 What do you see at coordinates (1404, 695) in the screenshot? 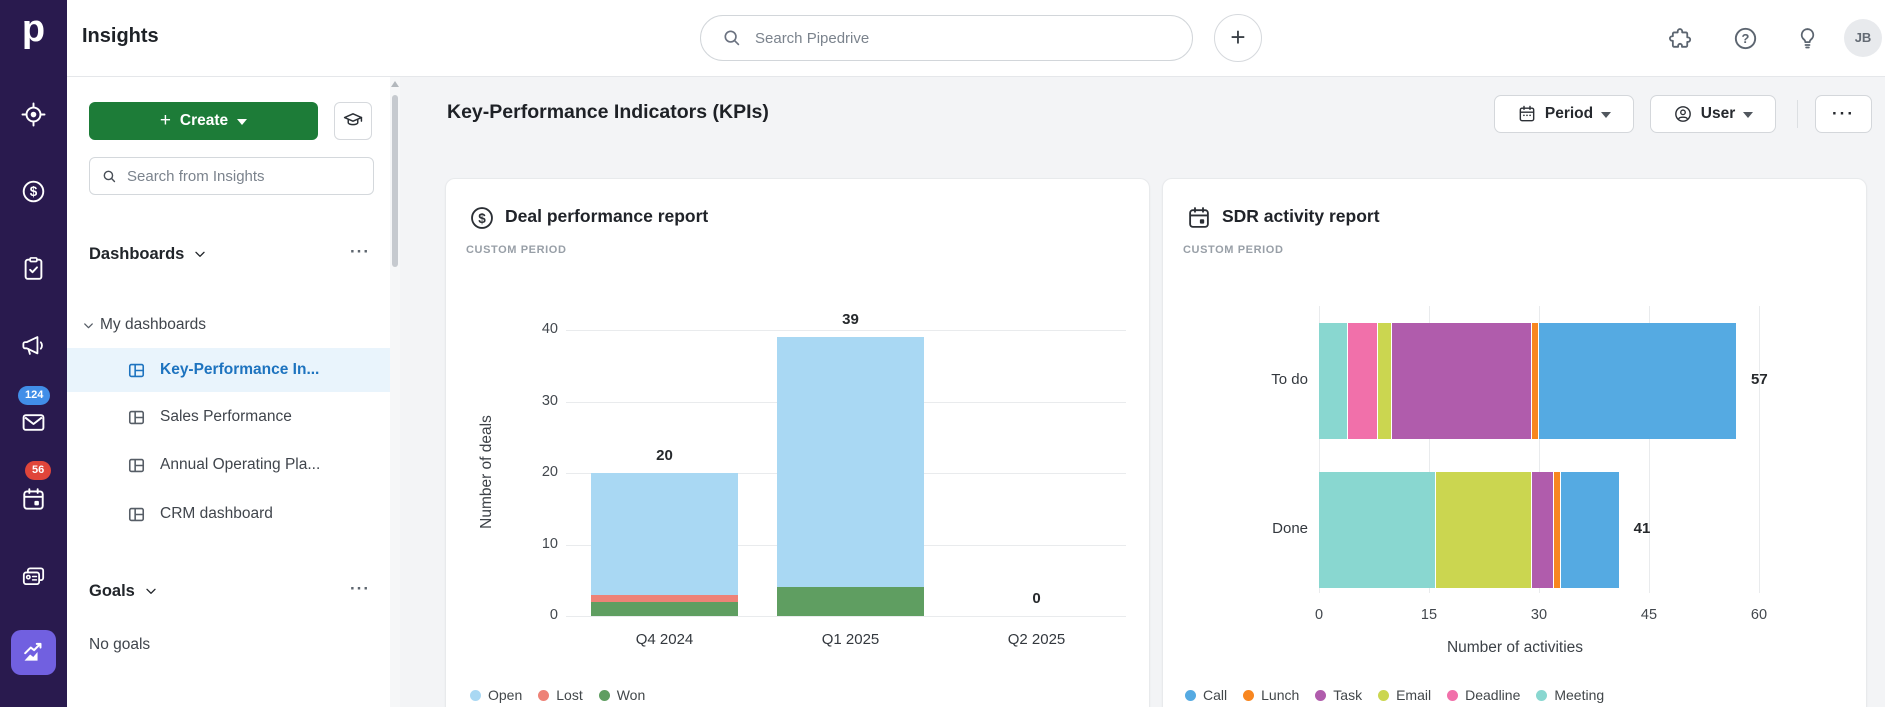
I see `legend-item-email: Email` at bounding box center [1404, 695].